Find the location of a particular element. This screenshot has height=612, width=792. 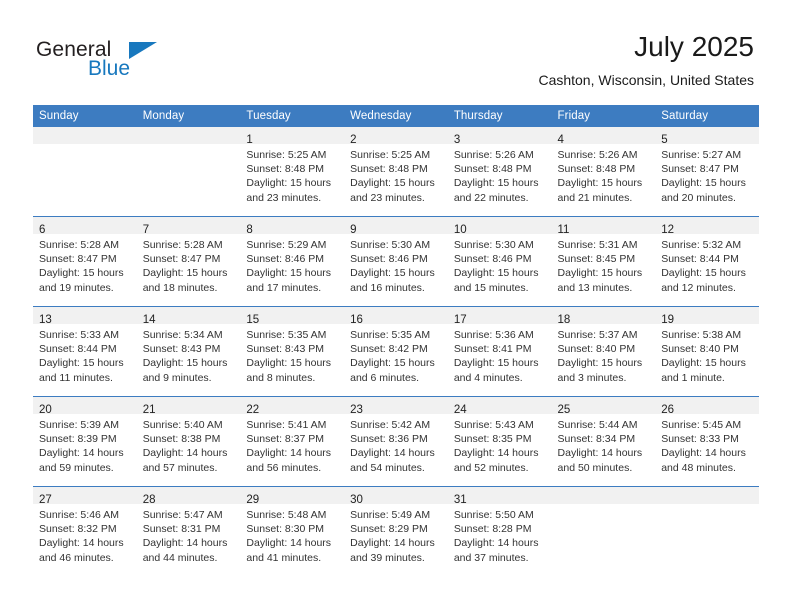

day-number: 25 is located at coordinates (564, 410).